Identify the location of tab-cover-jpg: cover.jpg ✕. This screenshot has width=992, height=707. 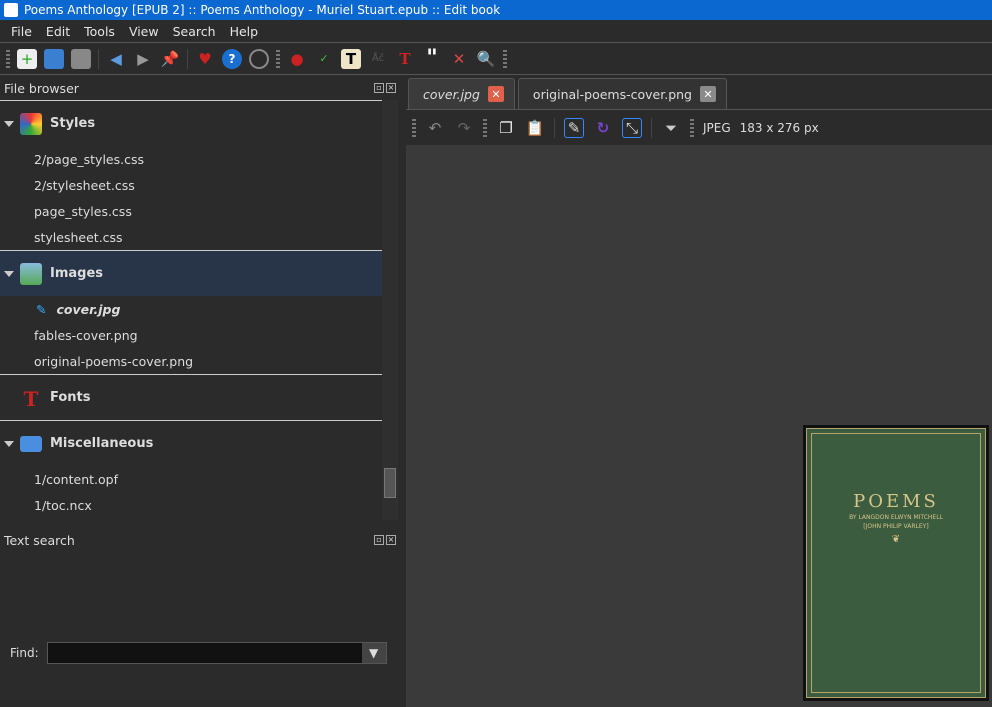
(461, 93).